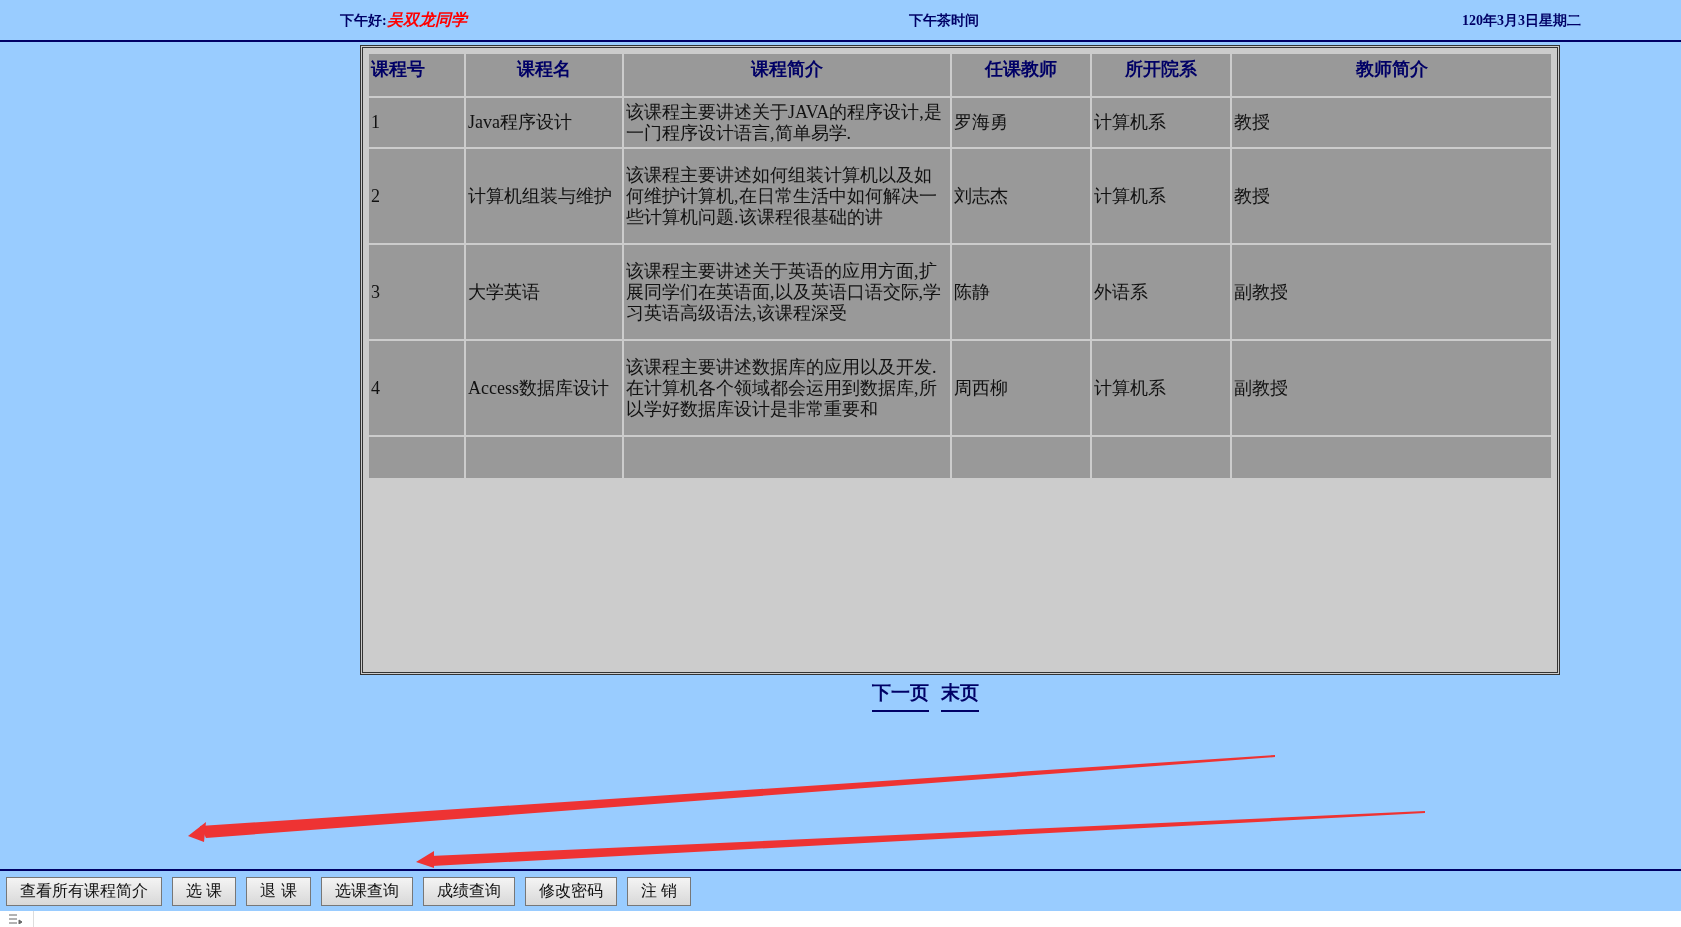  I want to click on nav-button: 选 课, so click(204, 891).